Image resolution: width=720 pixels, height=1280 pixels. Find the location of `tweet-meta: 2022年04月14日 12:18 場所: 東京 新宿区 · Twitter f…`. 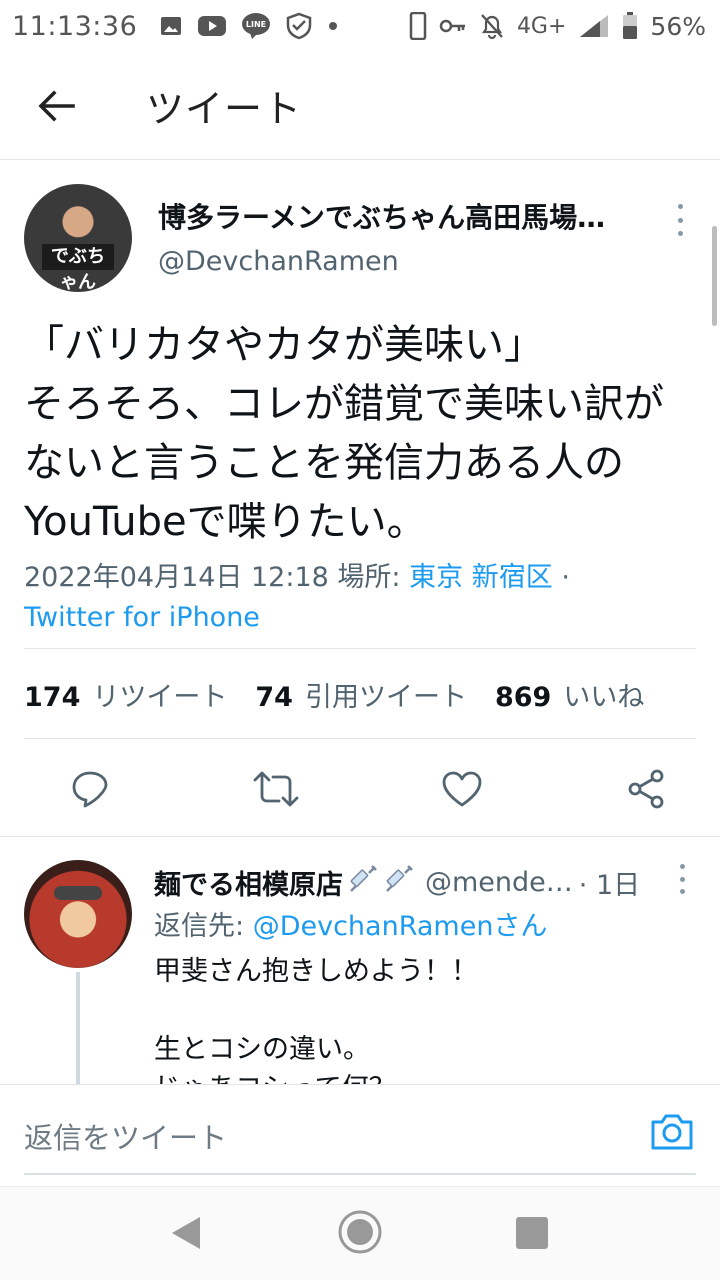

tweet-meta: 2022年04月14日 12:18 場所: 東京 新宿区 · Twitter f… is located at coordinates (360, 598).